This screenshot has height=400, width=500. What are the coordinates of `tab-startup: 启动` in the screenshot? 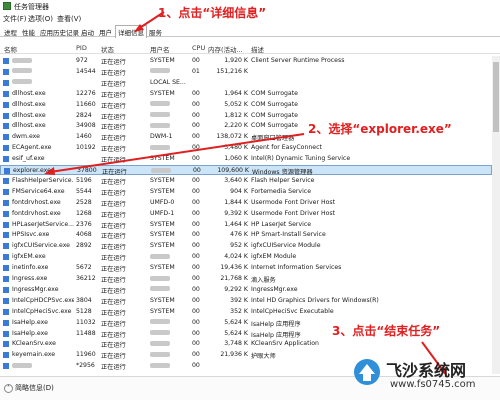 It's located at (87, 31).